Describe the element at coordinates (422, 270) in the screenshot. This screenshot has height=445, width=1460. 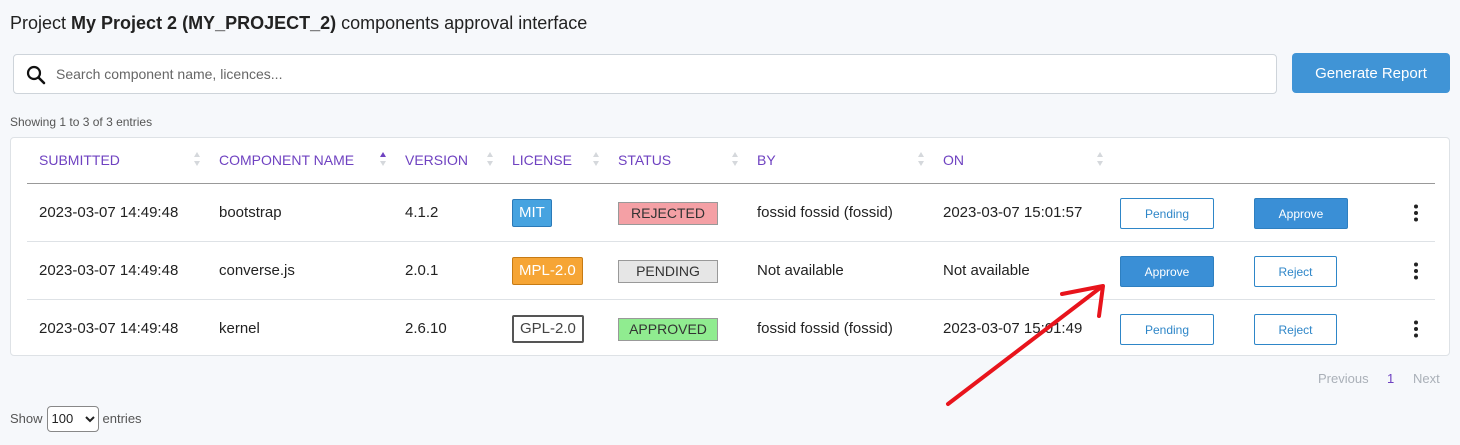
I see `version-cell: 2.0.1` at that location.